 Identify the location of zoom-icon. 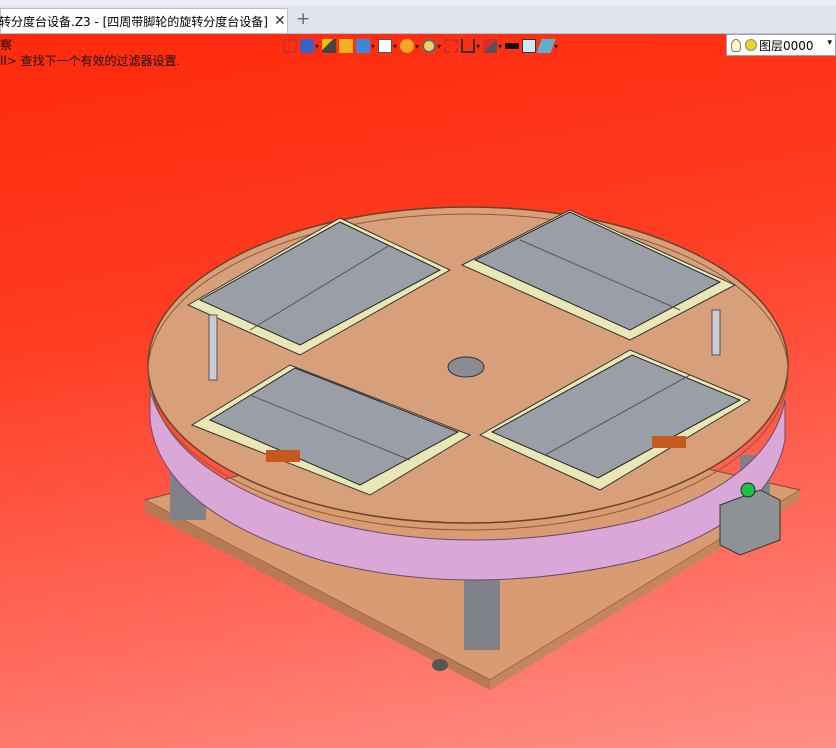
(429, 46).